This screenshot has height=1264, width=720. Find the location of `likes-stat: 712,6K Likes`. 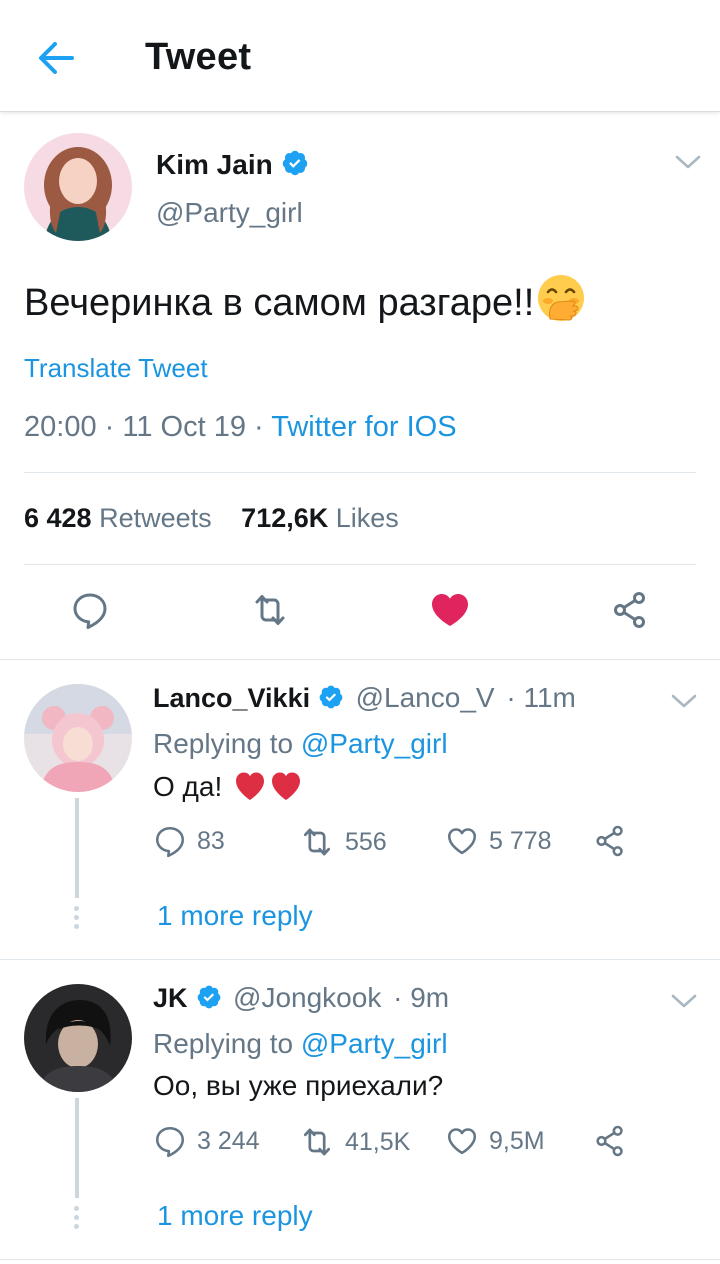

likes-stat: 712,6K Likes is located at coordinates (320, 518).